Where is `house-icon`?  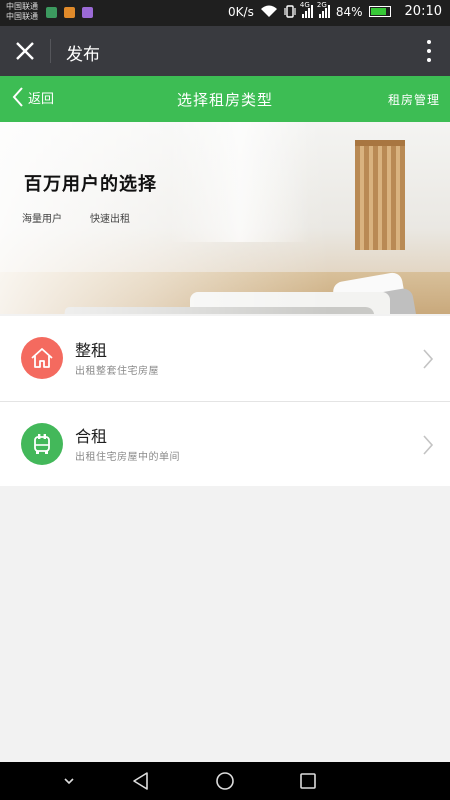
house-icon is located at coordinates (42, 358).